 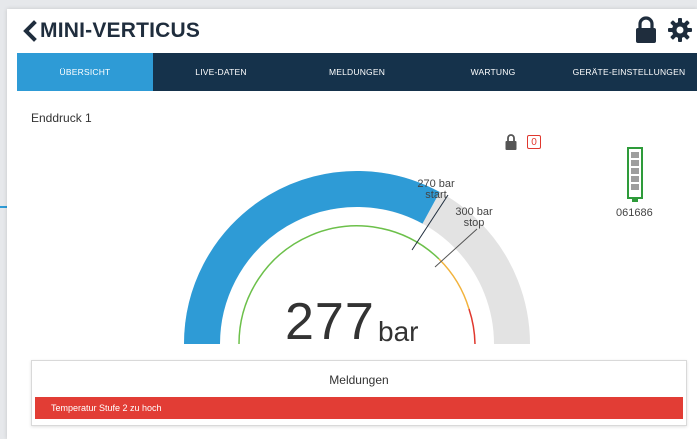 What do you see at coordinates (511, 142) in the screenshot?
I see `lock-icon` at bounding box center [511, 142].